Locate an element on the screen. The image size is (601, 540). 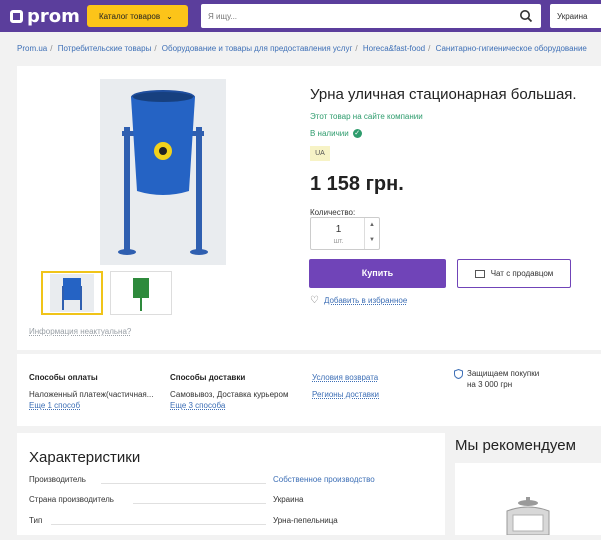
catalog-label: Каталог товаров is located at coordinates (130, 16).